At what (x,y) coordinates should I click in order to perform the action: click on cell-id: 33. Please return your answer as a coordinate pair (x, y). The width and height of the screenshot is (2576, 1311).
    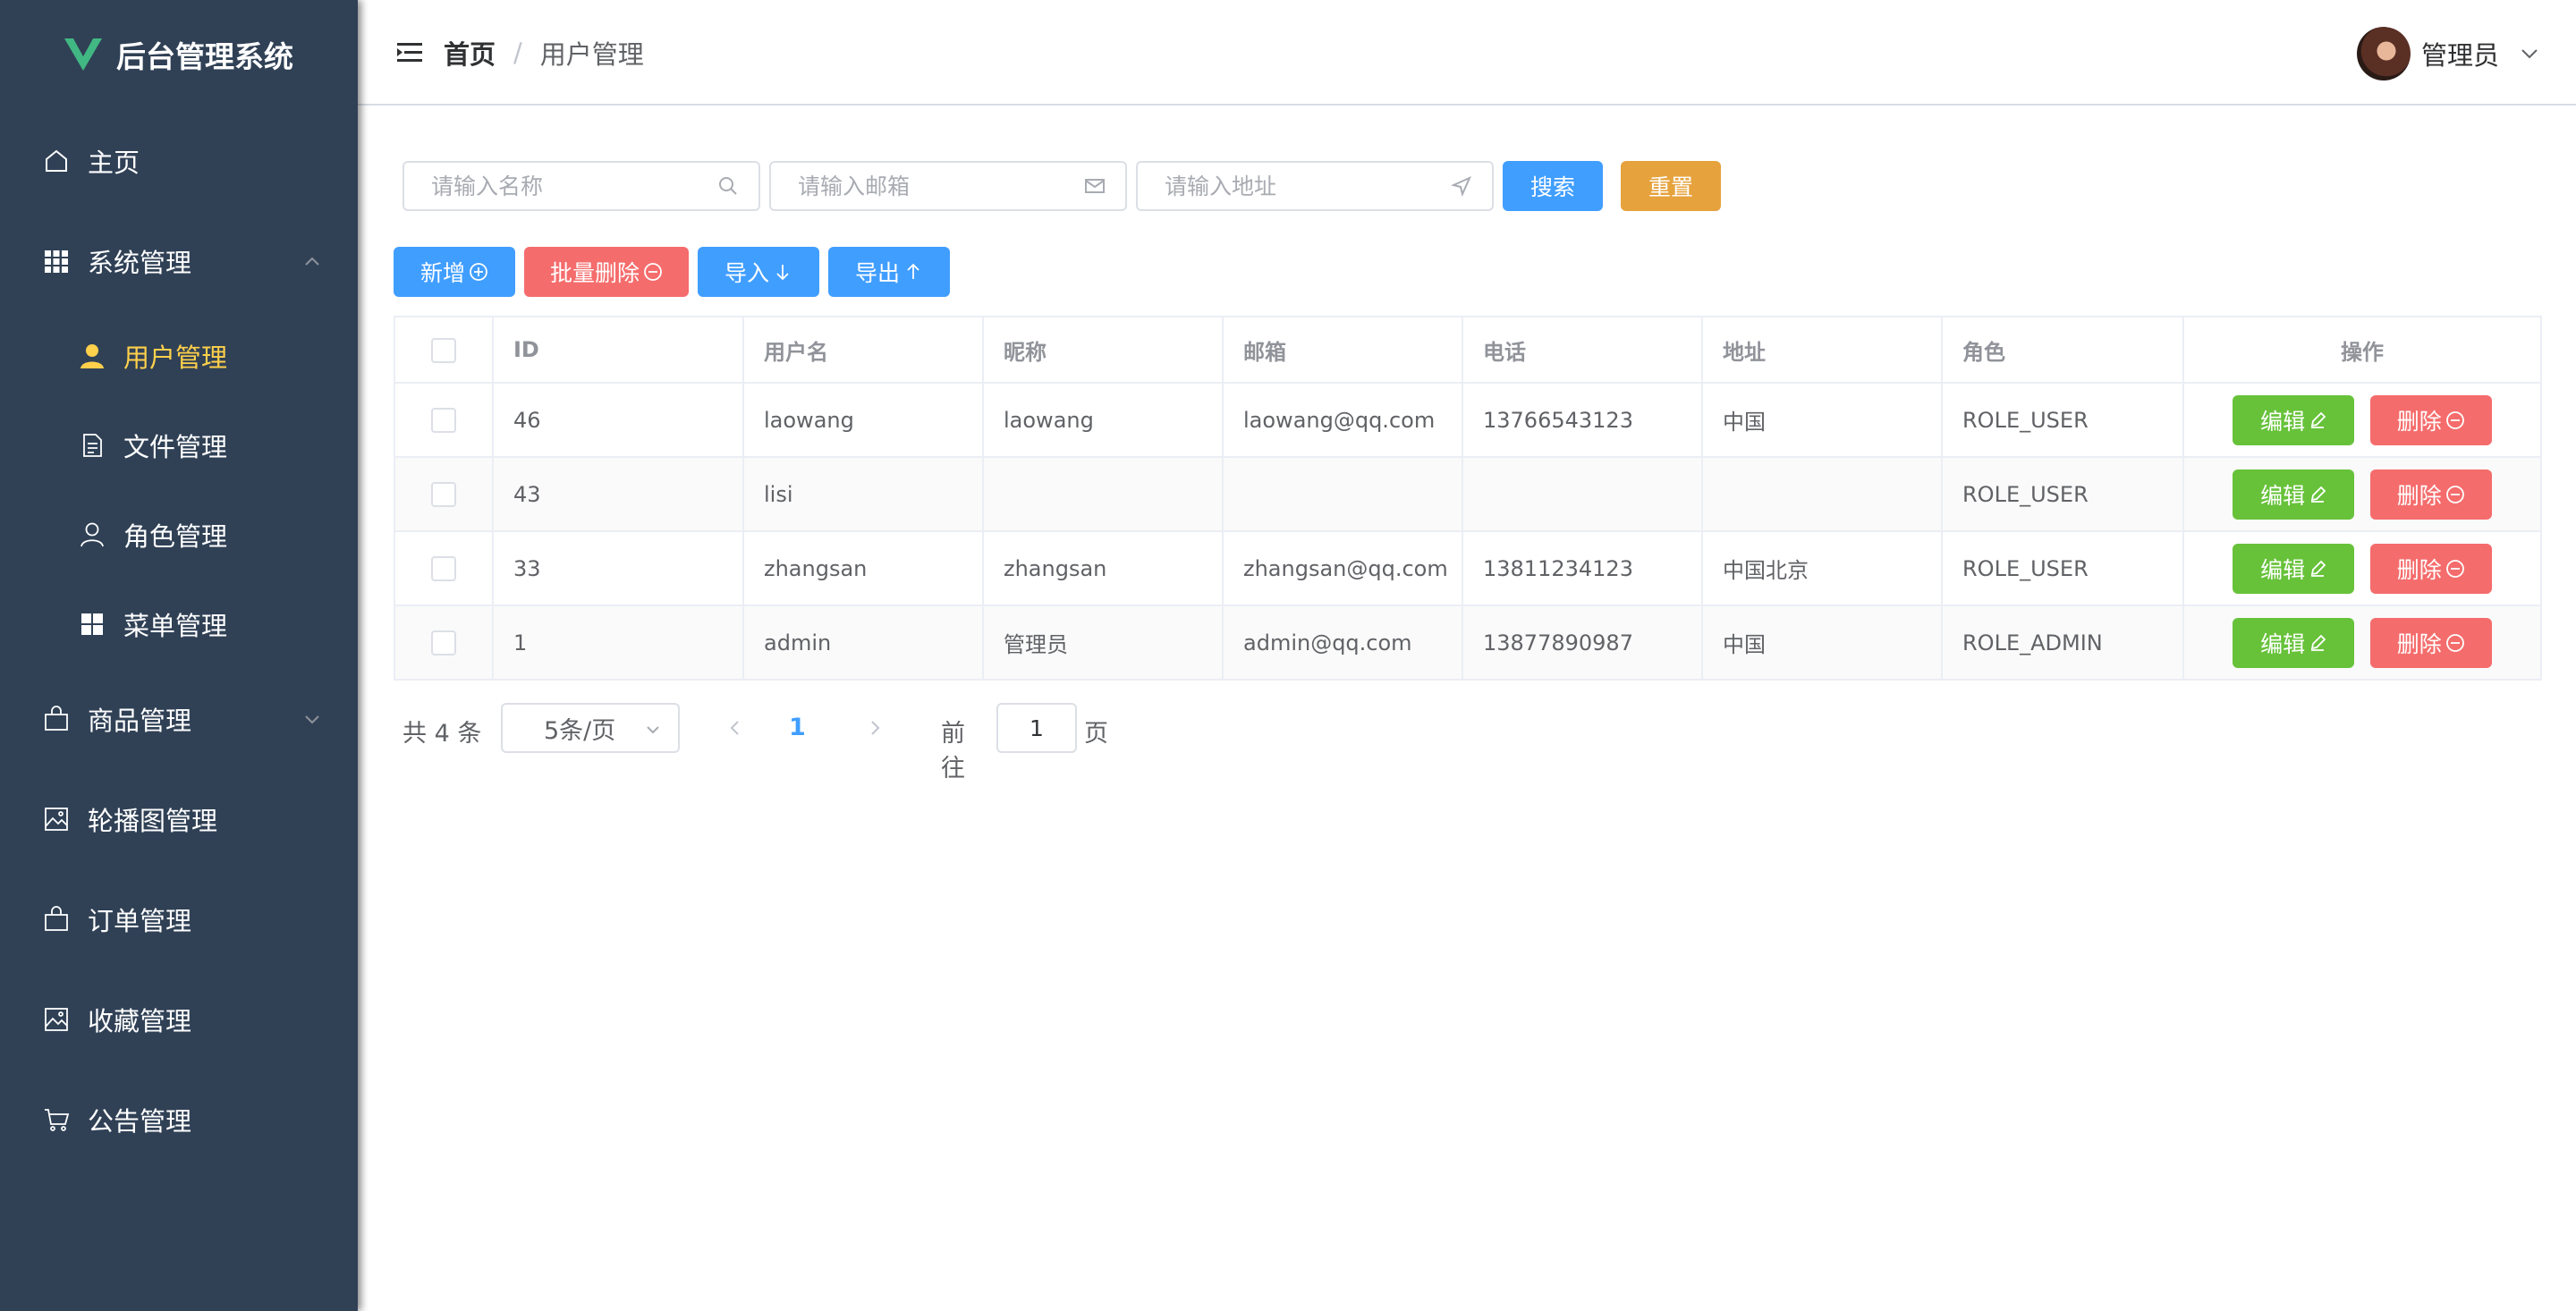
    Looking at the image, I should click on (618, 568).